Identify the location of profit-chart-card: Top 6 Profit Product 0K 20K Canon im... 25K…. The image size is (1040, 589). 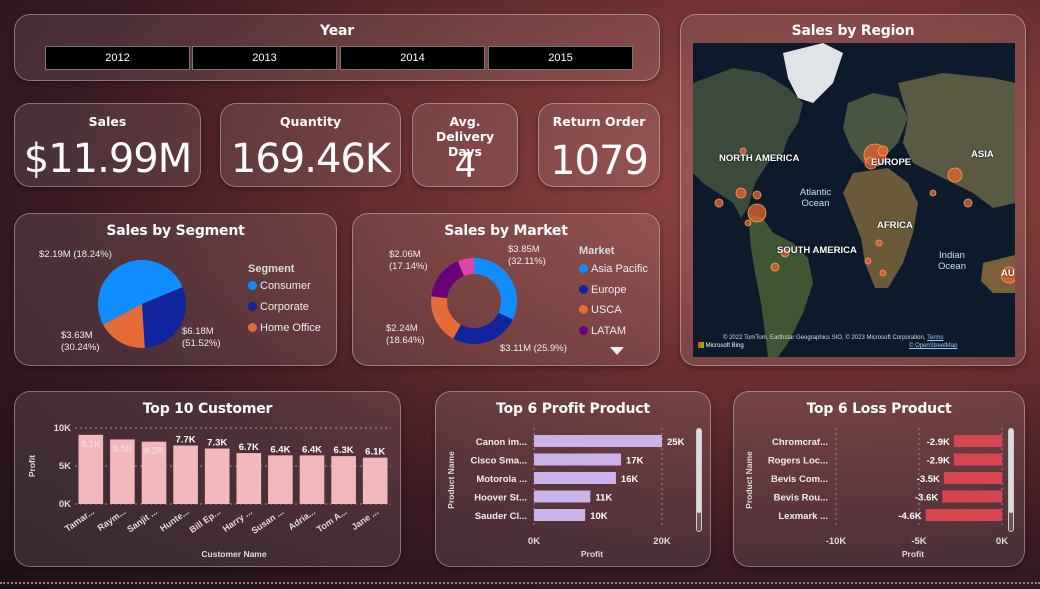
(573, 479).